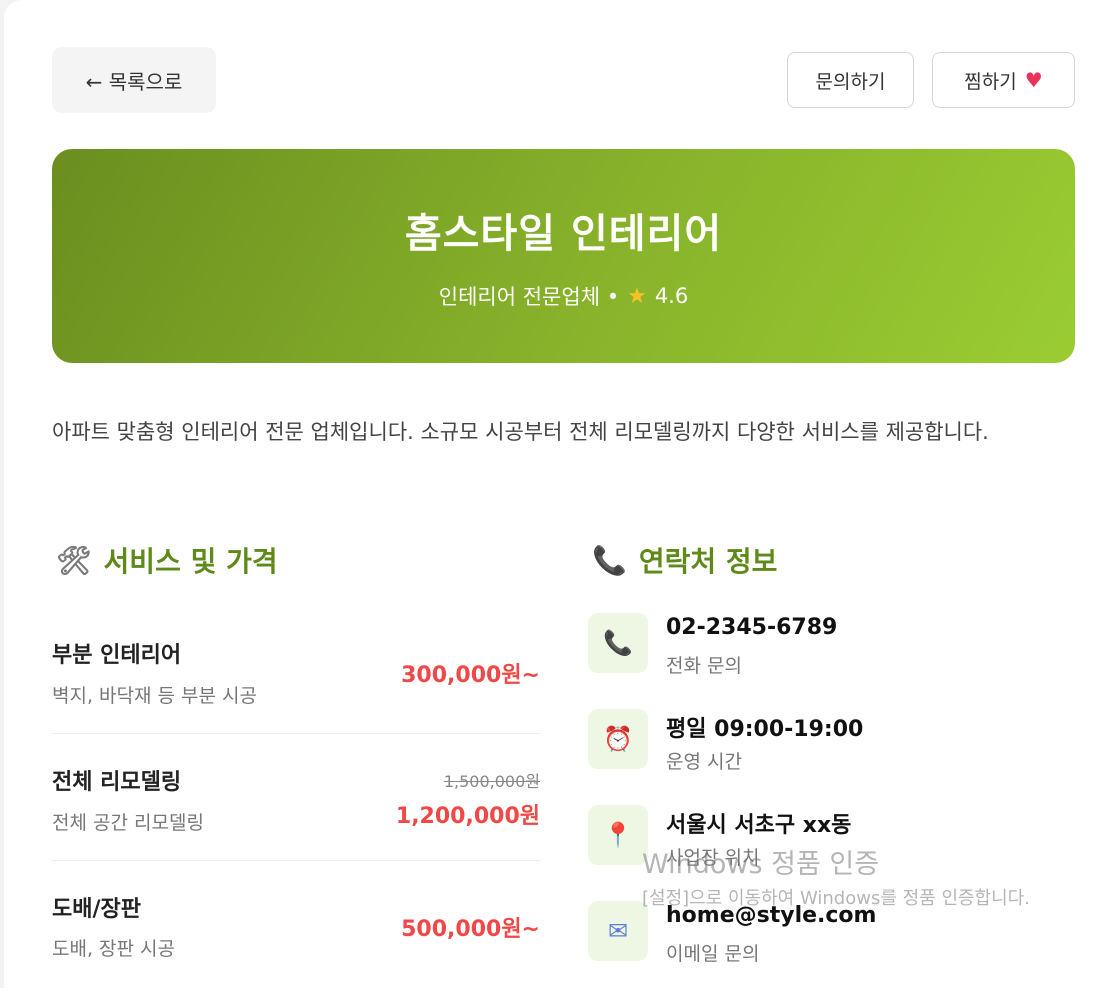  Describe the element at coordinates (713, 954) in the screenshot. I see `contact-email-label: 이메일 문의` at that location.